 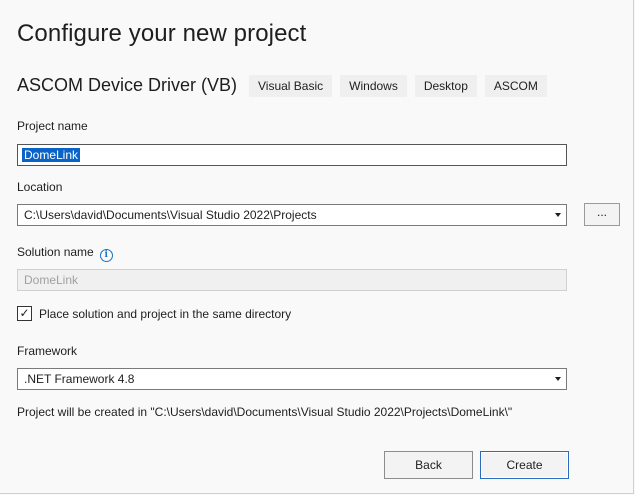 I want to click on solution-name-placeholder: DomeLink, so click(x=51, y=280).